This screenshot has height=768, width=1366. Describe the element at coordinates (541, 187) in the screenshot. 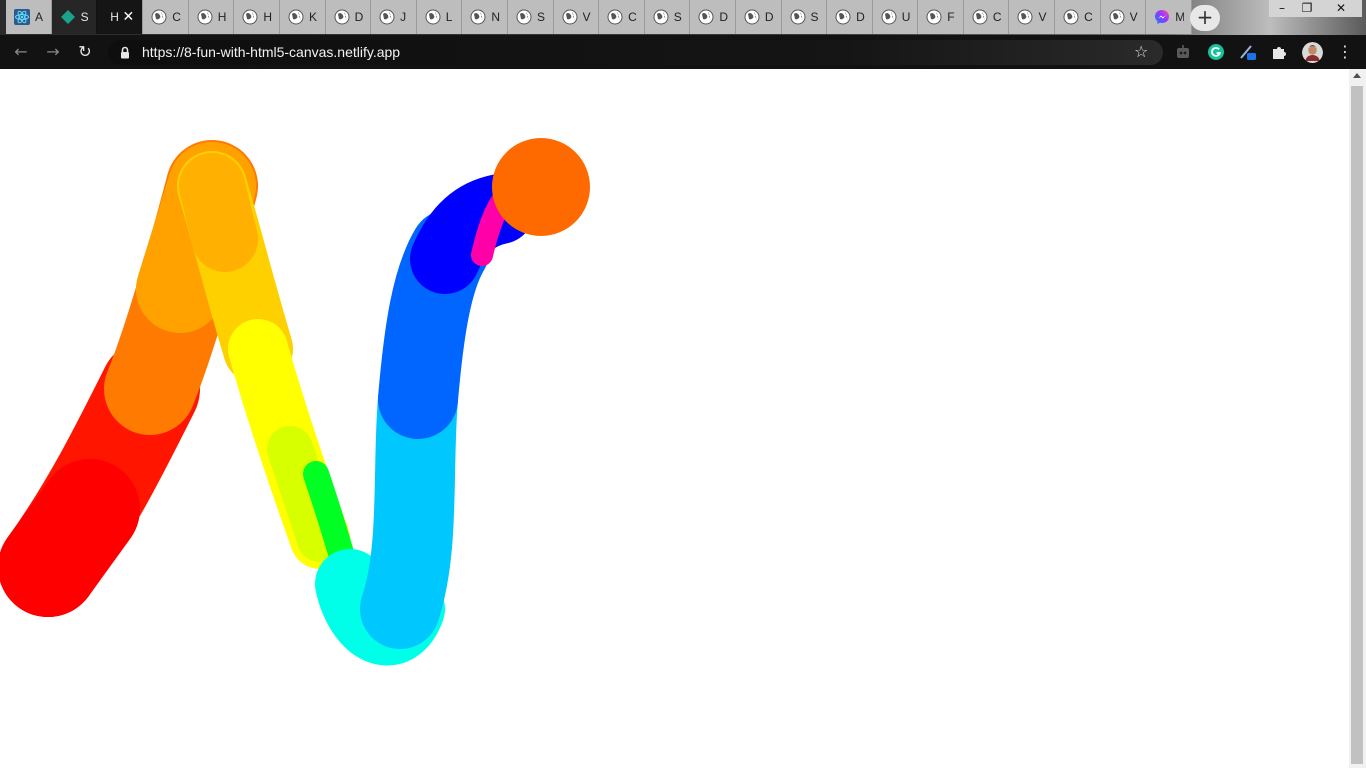

I see `stroke-end-dot` at that location.